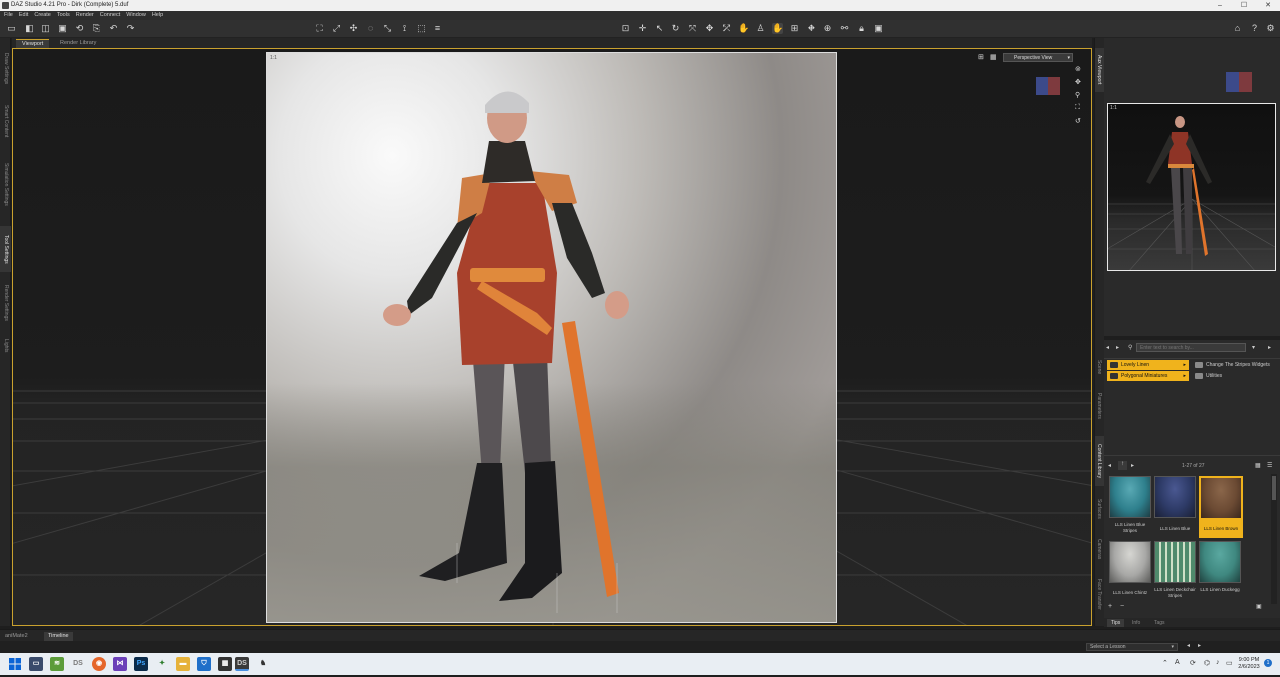  What do you see at coordinates (11, 28) in the screenshot?
I see `new-file-icon: ▭` at bounding box center [11, 28].